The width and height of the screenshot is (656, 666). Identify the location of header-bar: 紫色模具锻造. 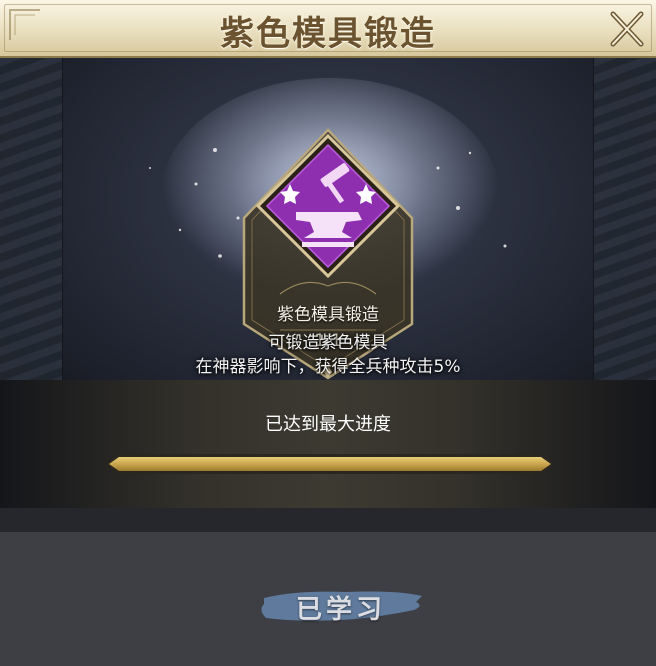
(328, 29).